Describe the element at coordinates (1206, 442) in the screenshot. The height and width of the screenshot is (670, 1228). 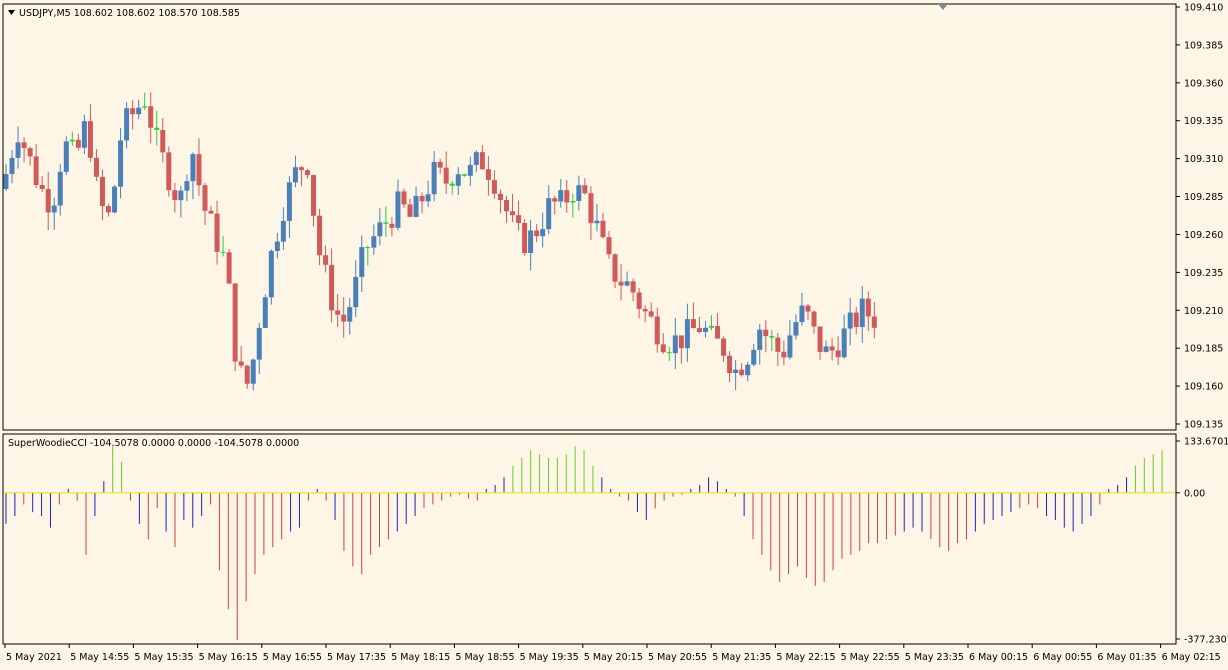
I see `indicator-tick-label: 133.6701` at that location.